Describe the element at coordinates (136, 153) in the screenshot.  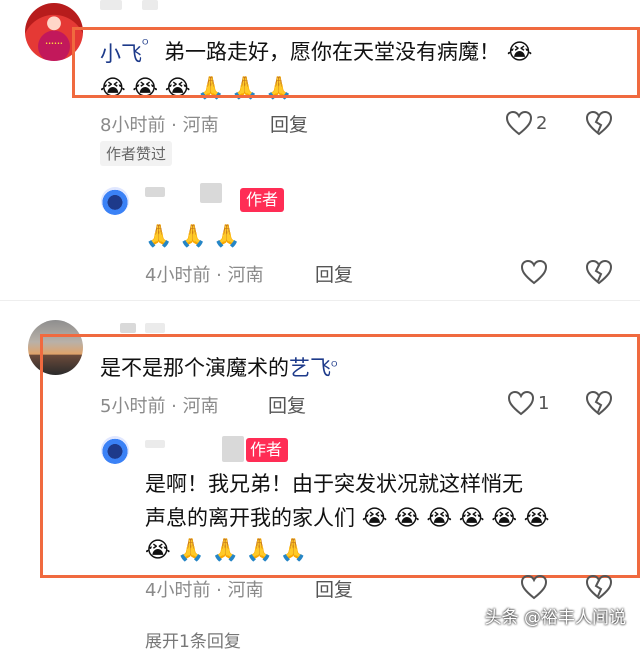
I see `author-liked-badge: 作者赞过` at that location.